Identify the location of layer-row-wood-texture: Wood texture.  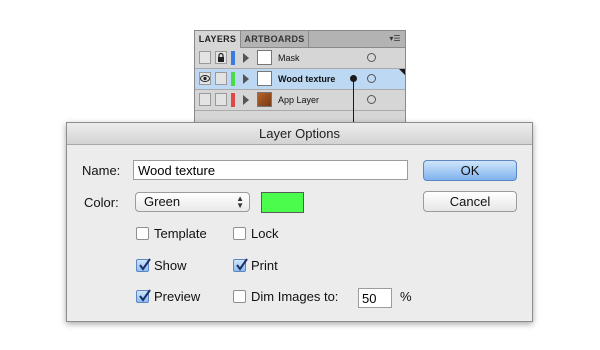
(300, 79).